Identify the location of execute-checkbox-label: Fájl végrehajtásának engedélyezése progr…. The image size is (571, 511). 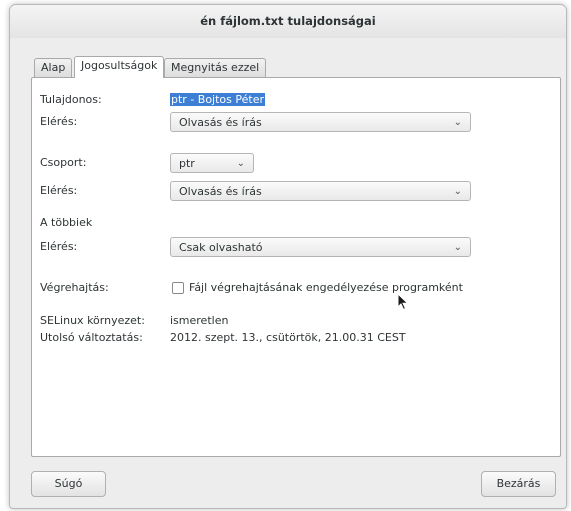
(326, 287).